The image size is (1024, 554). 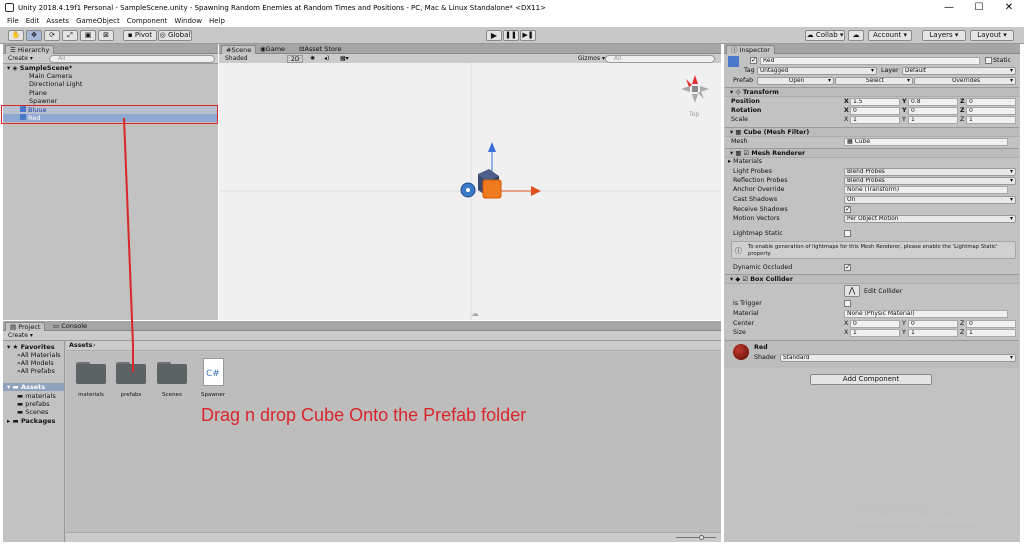 I want to click on anchor-override-label: Anchor Override, so click(x=759, y=189).